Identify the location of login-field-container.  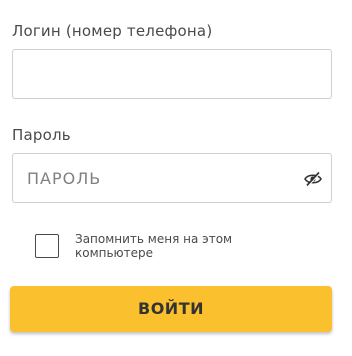
(172, 74).